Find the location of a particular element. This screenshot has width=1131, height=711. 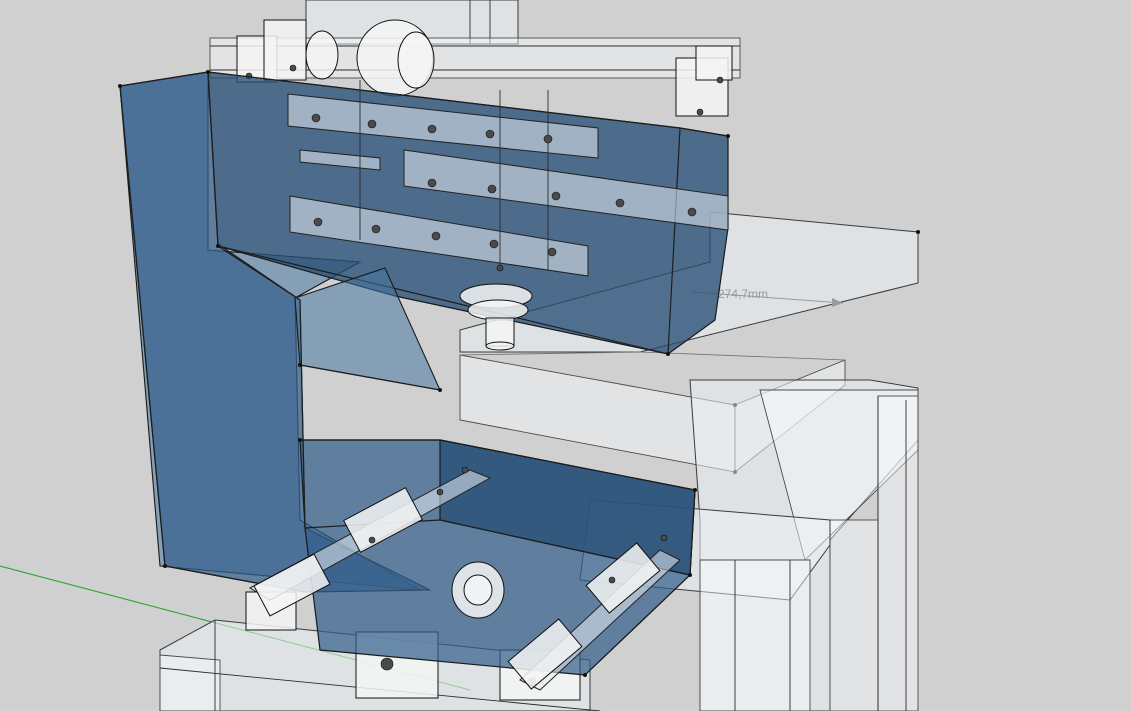

dimension-label: 274,7mm is located at coordinates (743, 294).